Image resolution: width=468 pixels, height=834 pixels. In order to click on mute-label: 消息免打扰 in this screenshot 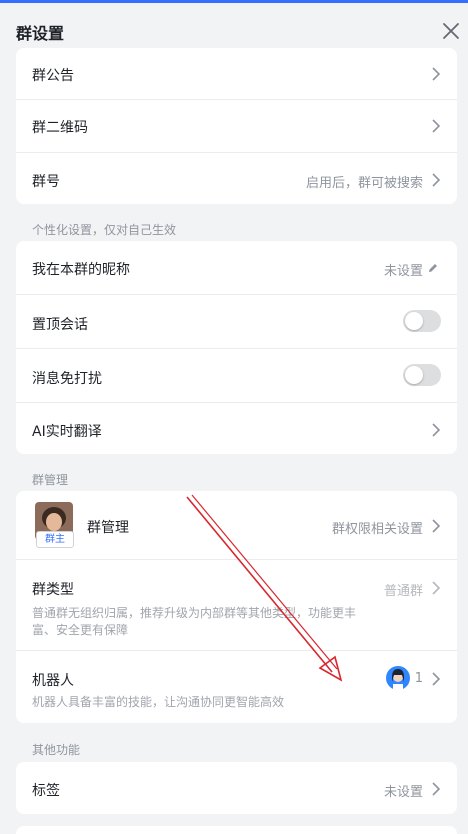, I will do `click(67, 379)`.